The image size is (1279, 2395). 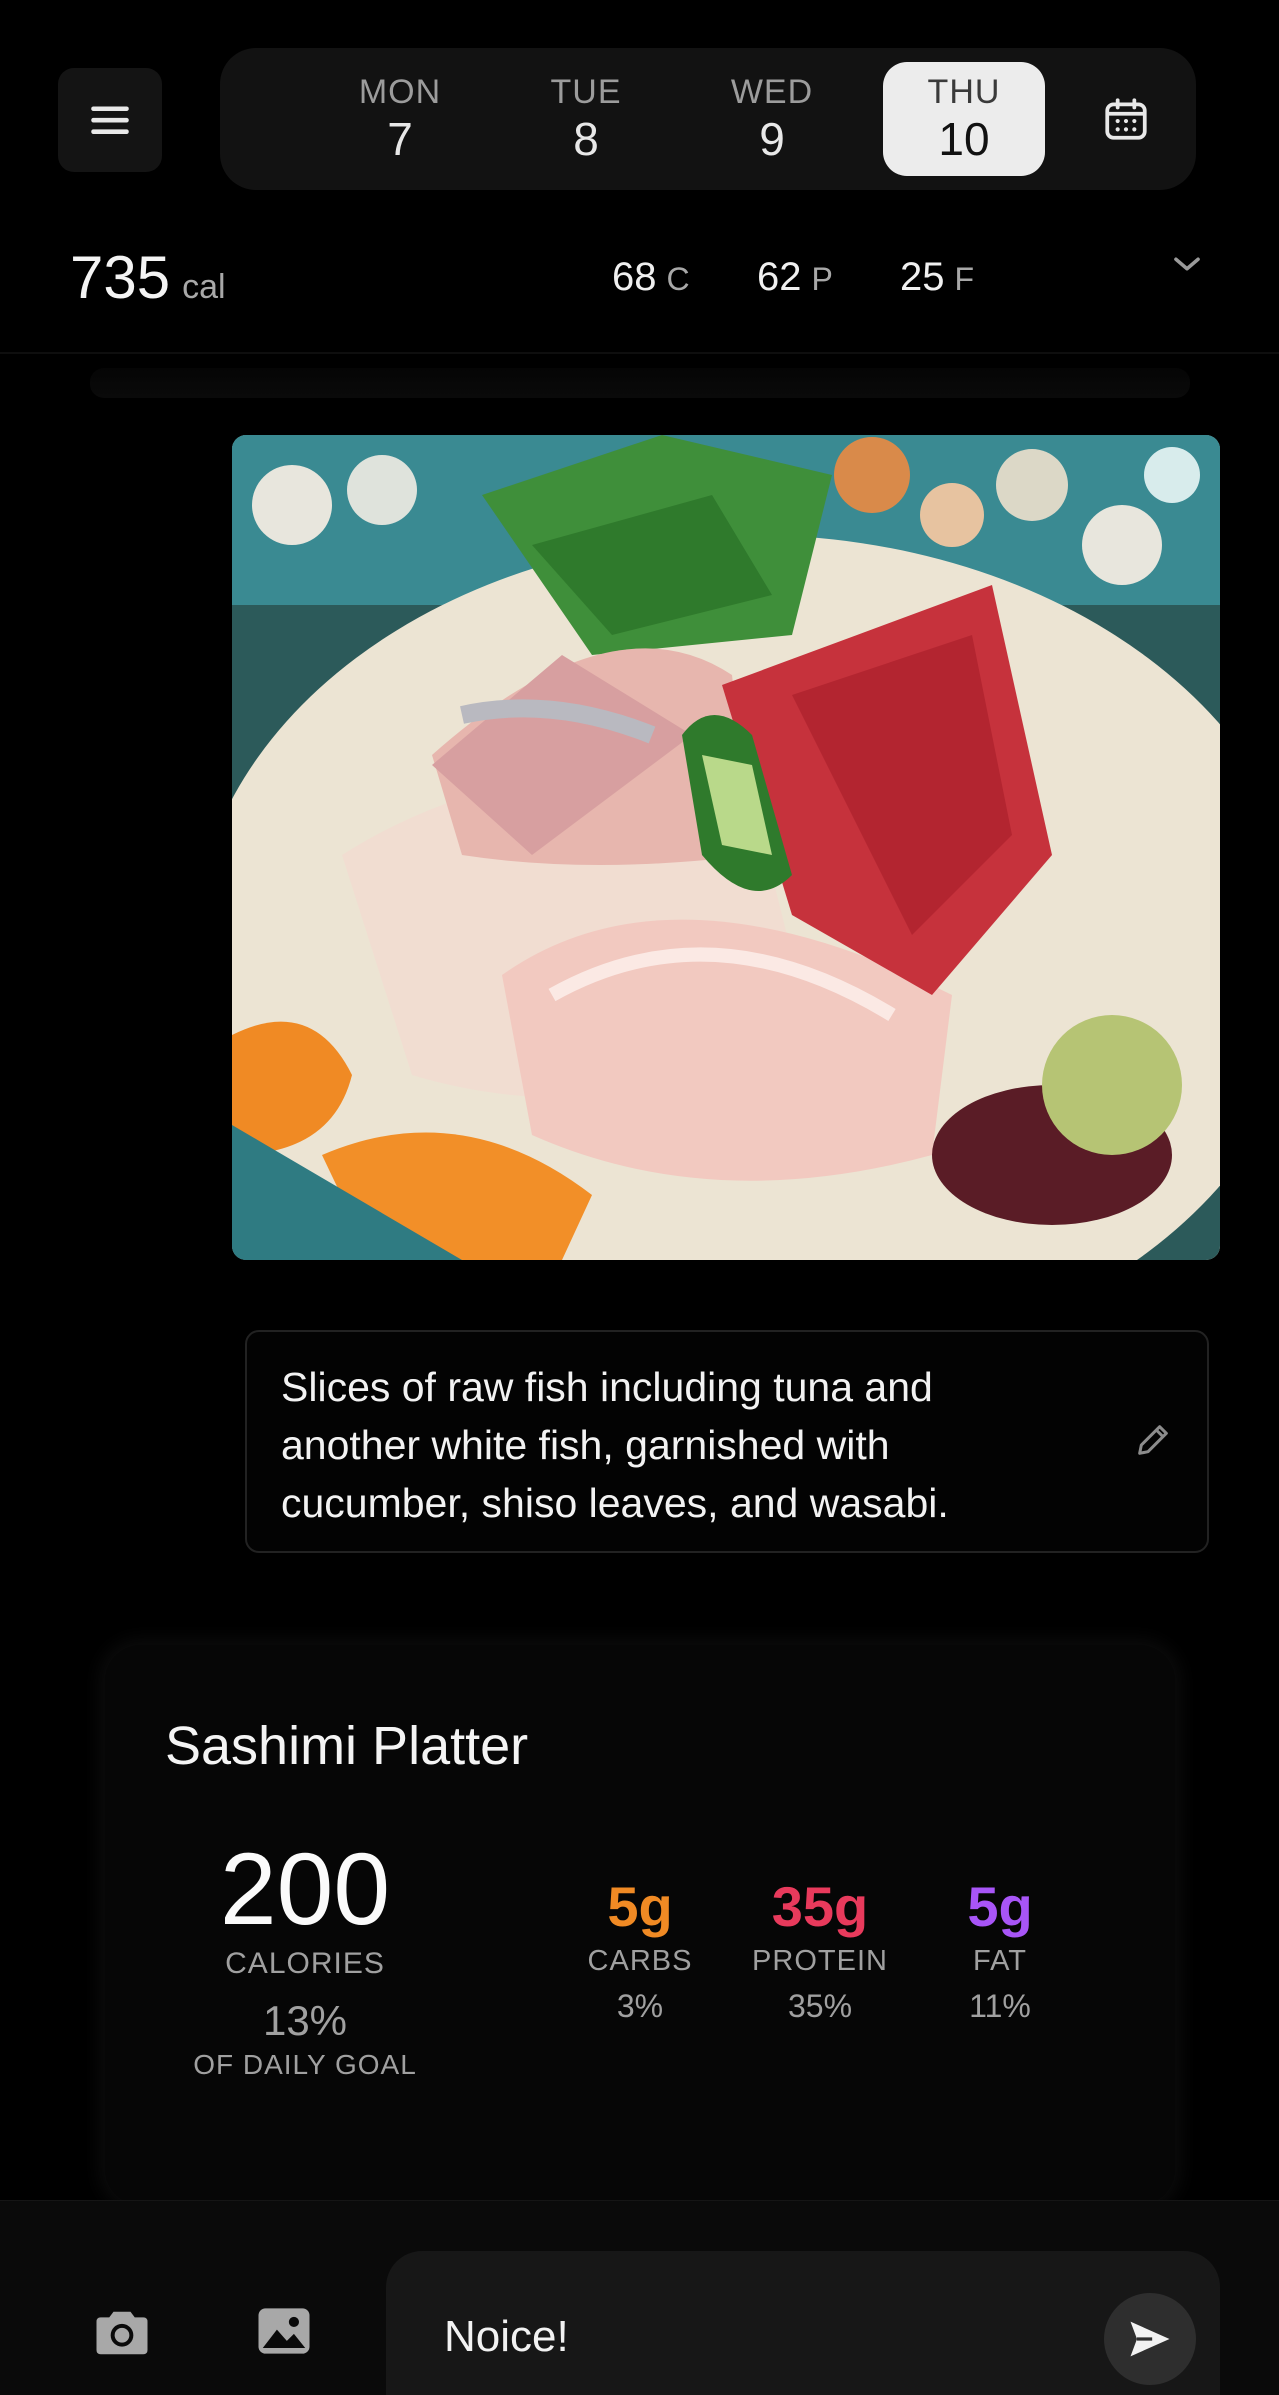 I want to click on meal-calories: 200 CALORIES 13% OF DAILY GOAL, so click(x=305, y=1958).